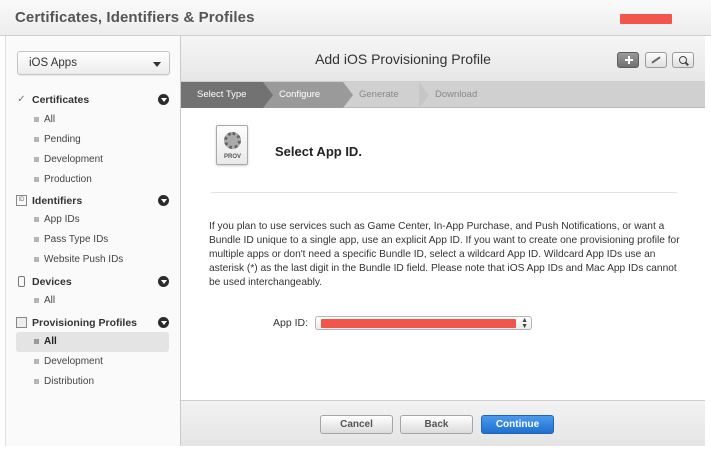 This screenshot has width=711, height=450. What do you see at coordinates (84, 259) in the screenshot?
I see `sidebar-item-label: Website Push IDs` at bounding box center [84, 259].